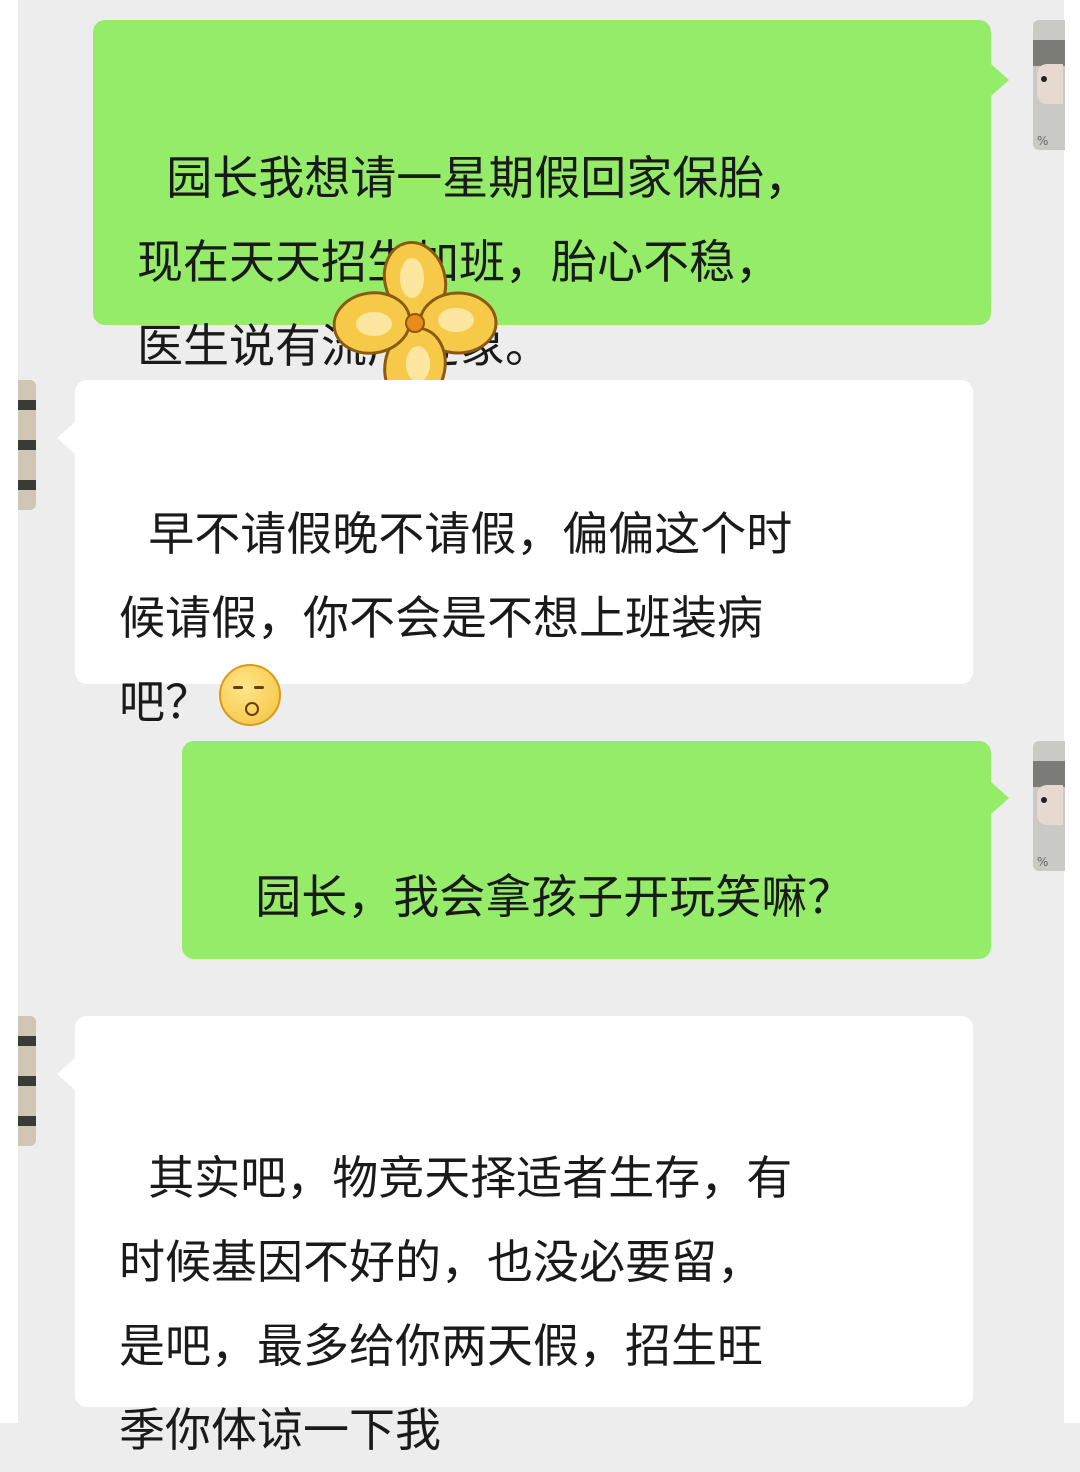  Describe the element at coordinates (250, 695) in the screenshot. I see `shushing-face-emoji` at that location.